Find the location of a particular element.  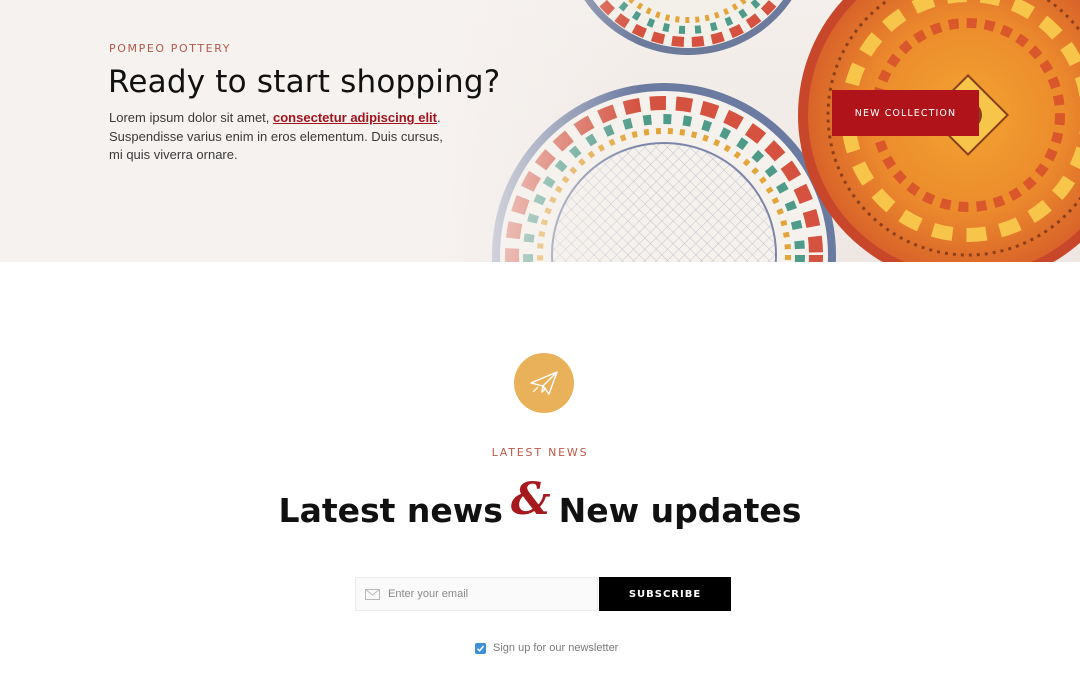

envelope-icon is located at coordinates (372, 594).